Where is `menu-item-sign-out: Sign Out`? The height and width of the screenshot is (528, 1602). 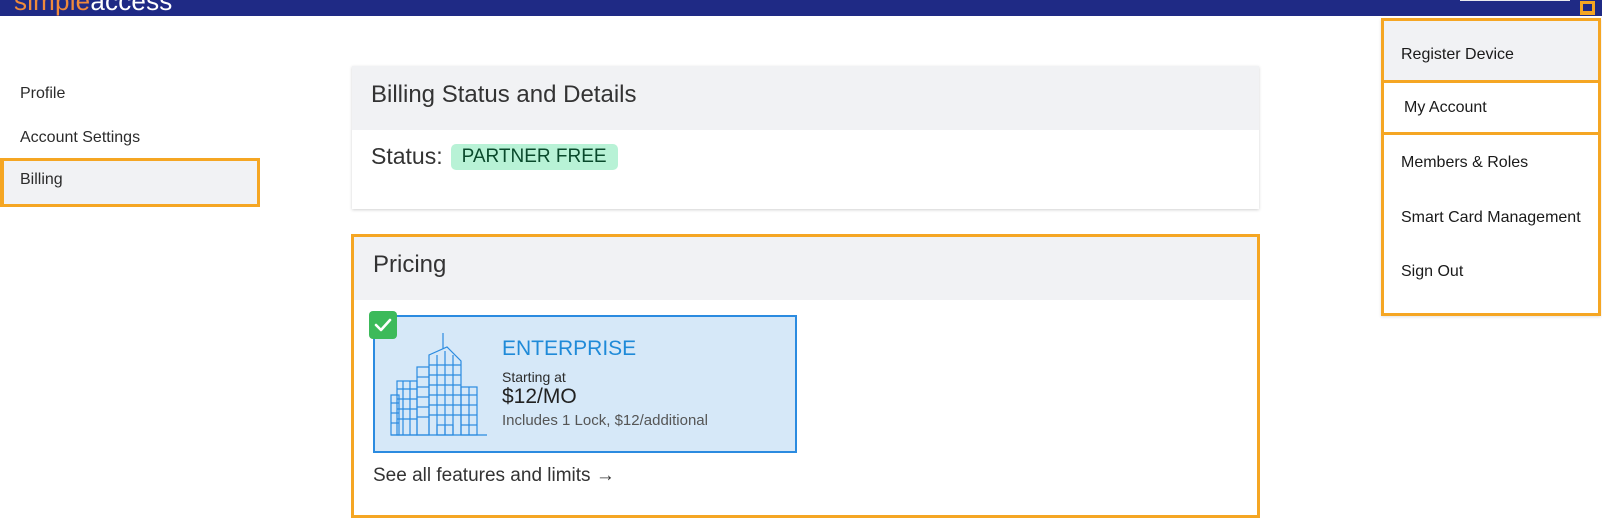
menu-item-sign-out: Sign Out is located at coordinates (1491, 272).